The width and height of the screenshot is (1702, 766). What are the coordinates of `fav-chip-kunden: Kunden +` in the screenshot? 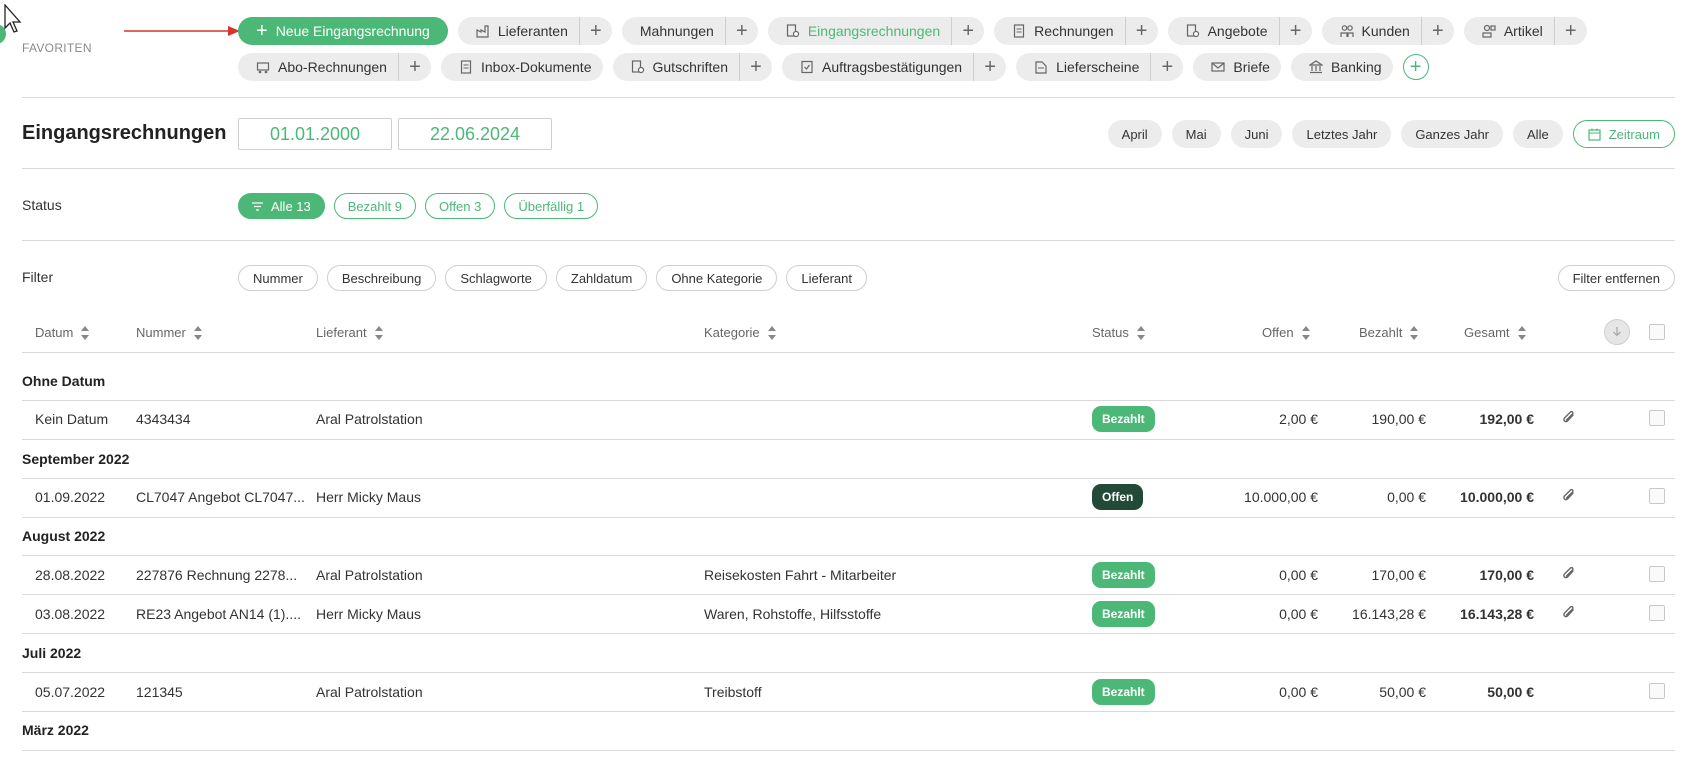 It's located at (1387, 31).